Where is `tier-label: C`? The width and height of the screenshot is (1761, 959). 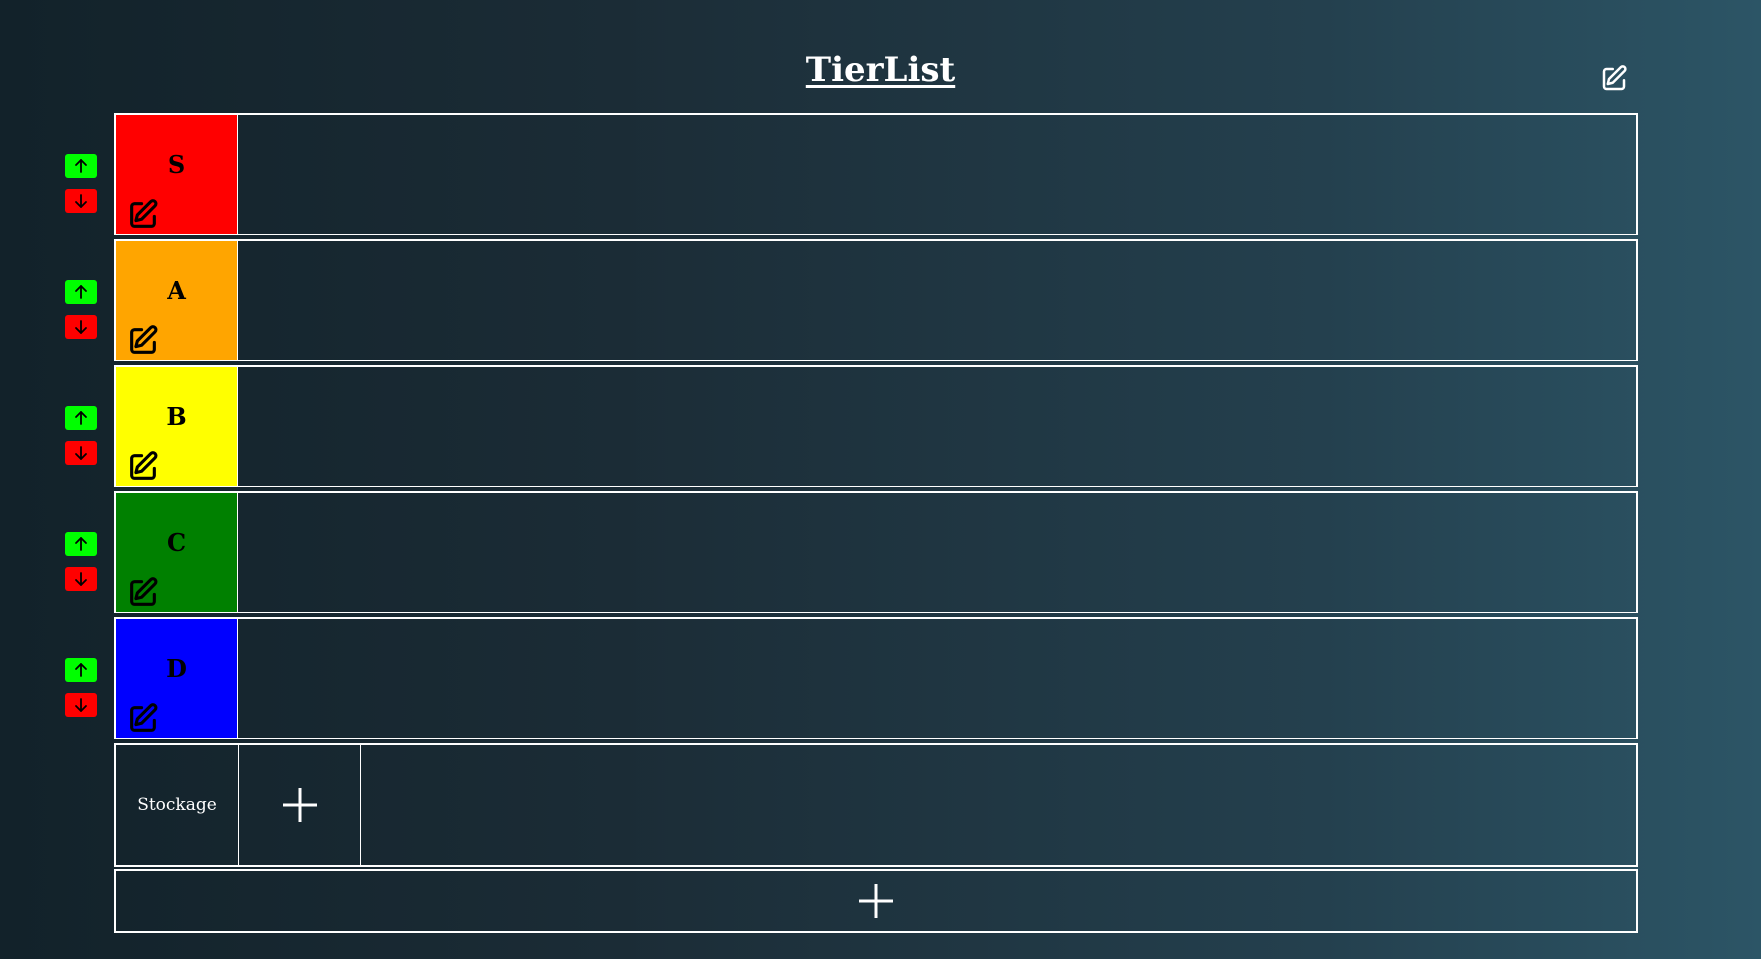
tier-label: C is located at coordinates (177, 552).